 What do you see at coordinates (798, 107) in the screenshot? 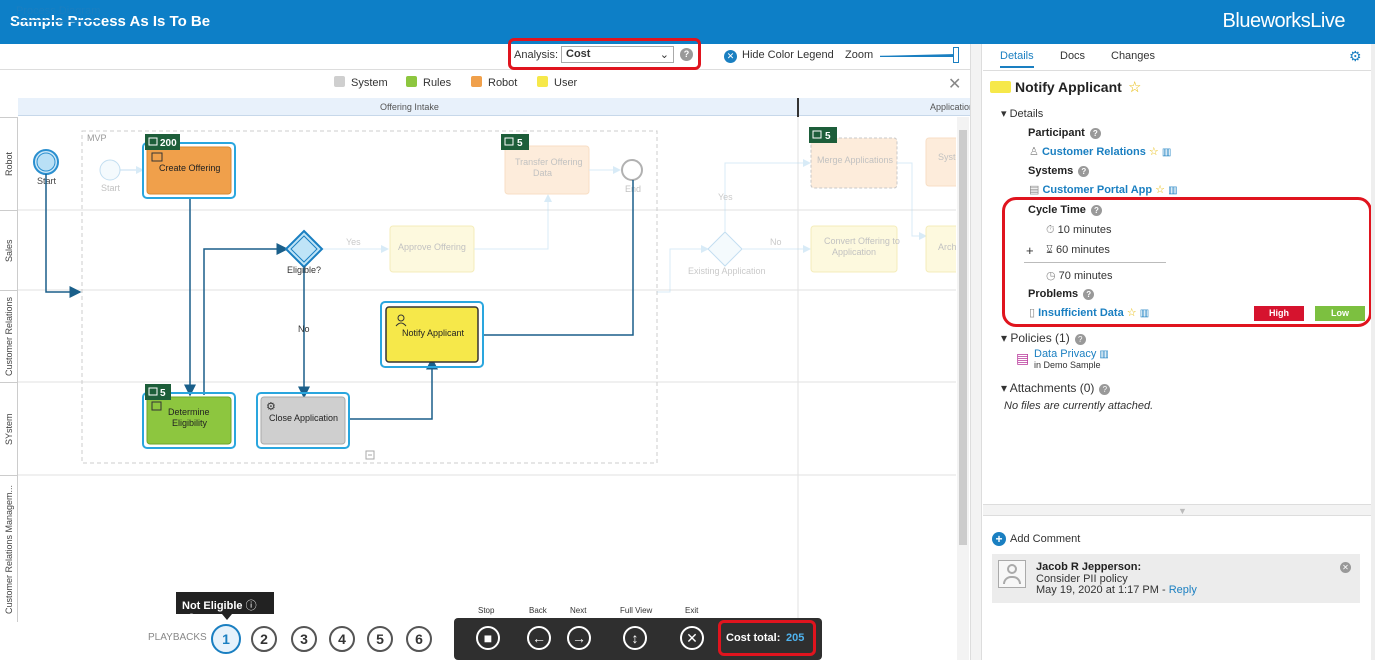
I see `phase-divider` at bounding box center [798, 107].